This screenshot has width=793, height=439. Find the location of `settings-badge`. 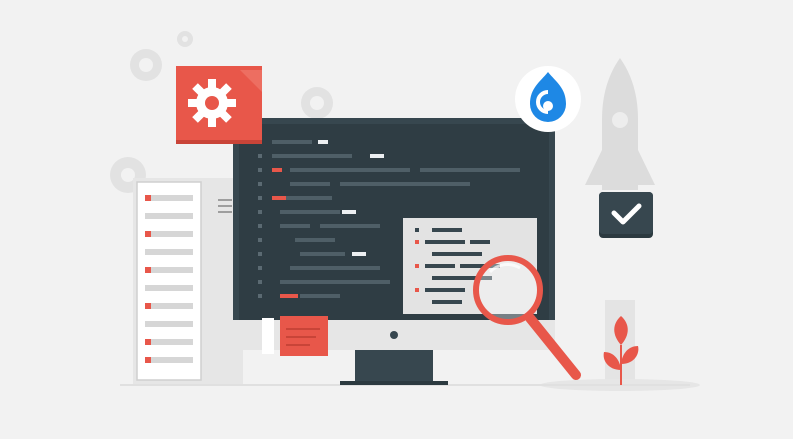

settings-badge is located at coordinates (219, 105).